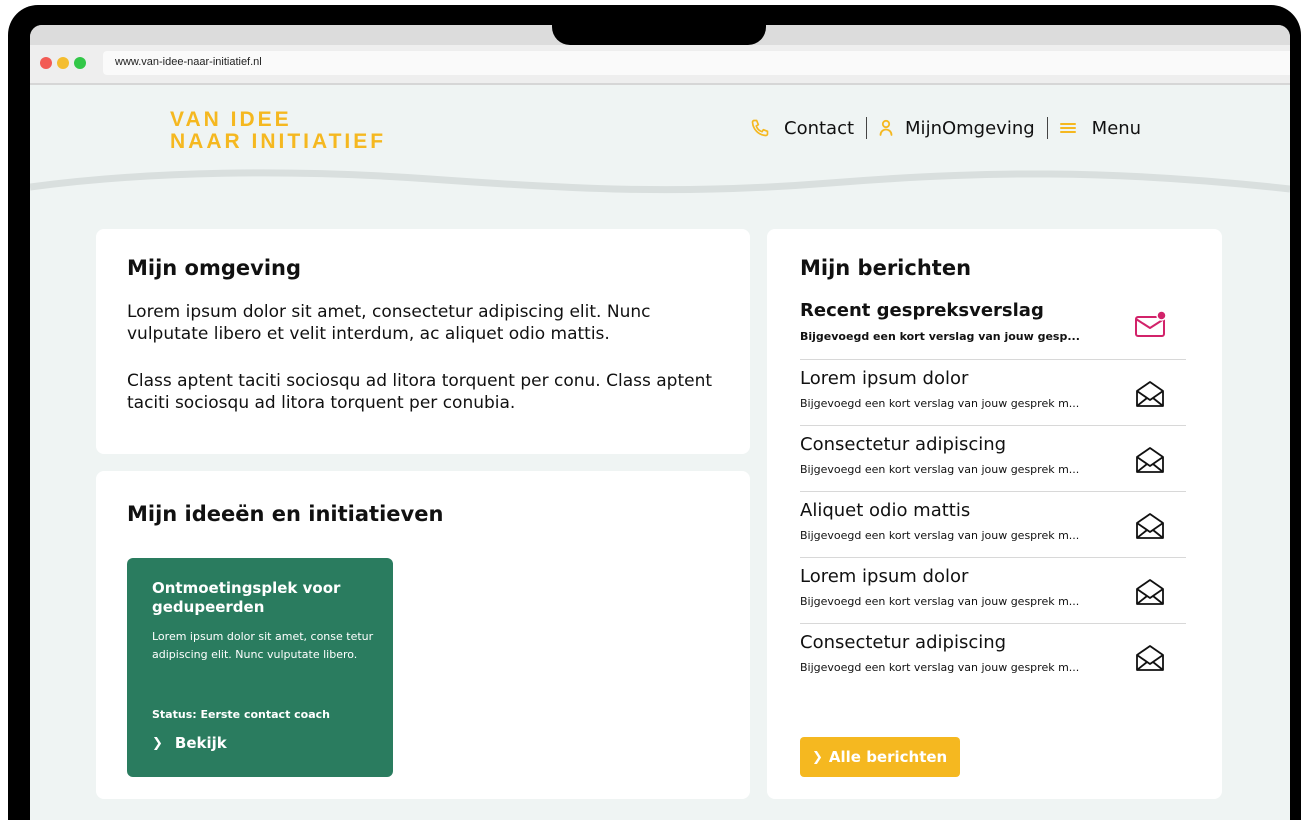 This screenshot has width=1301, height=820. What do you see at coordinates (886, 128) in the screenshot?
I see `user-icon` at bounding box center [886, 128].